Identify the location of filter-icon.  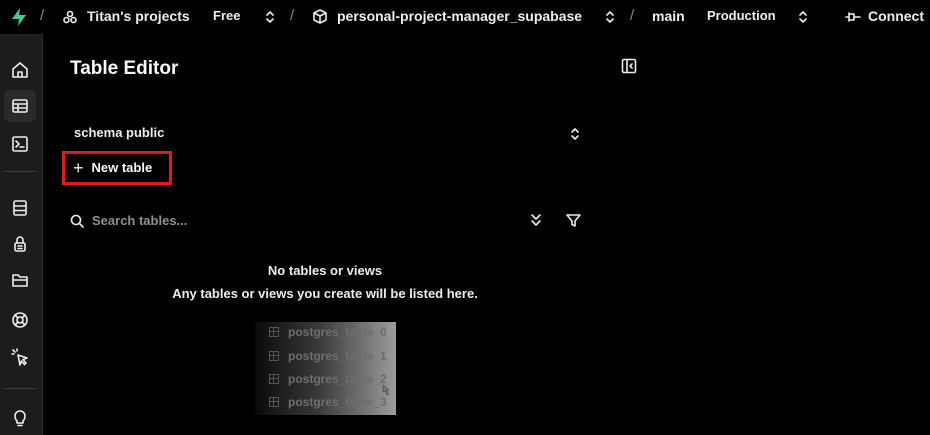
(573, 220).